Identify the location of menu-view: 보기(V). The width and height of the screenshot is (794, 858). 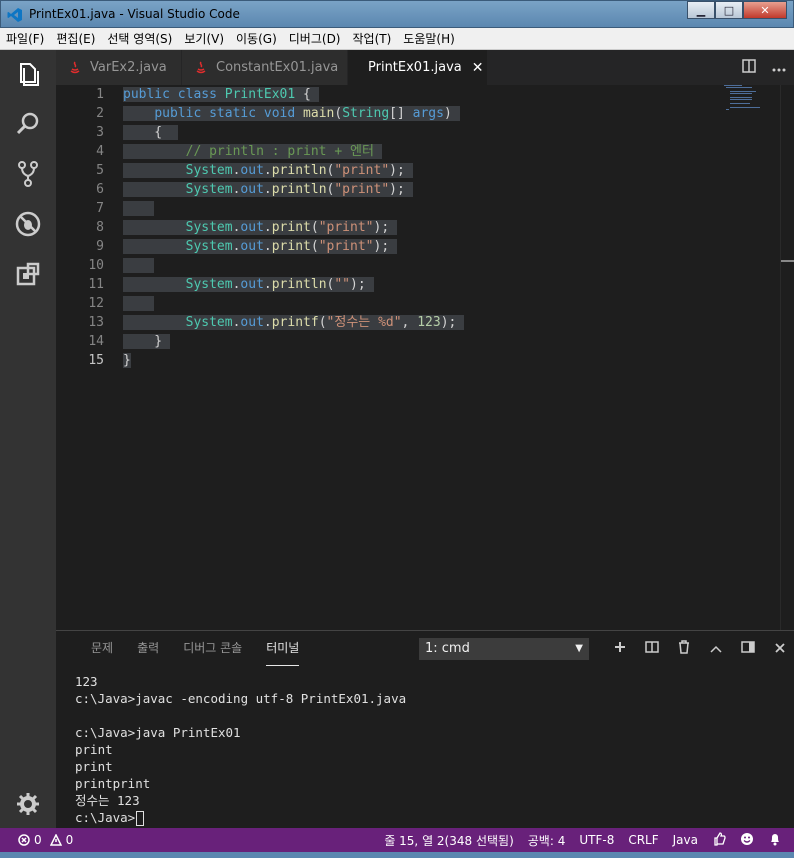
(204, 38).